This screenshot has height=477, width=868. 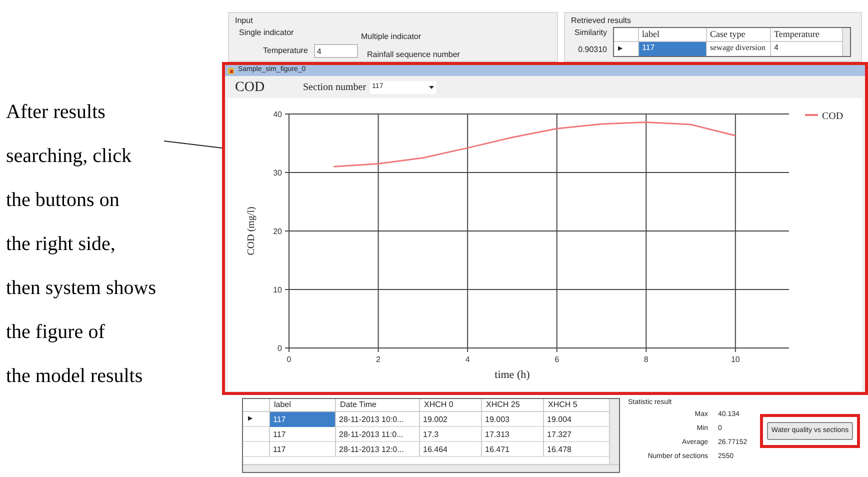 I want to click on x-tick-label: 4, so click(x=467, y=359).